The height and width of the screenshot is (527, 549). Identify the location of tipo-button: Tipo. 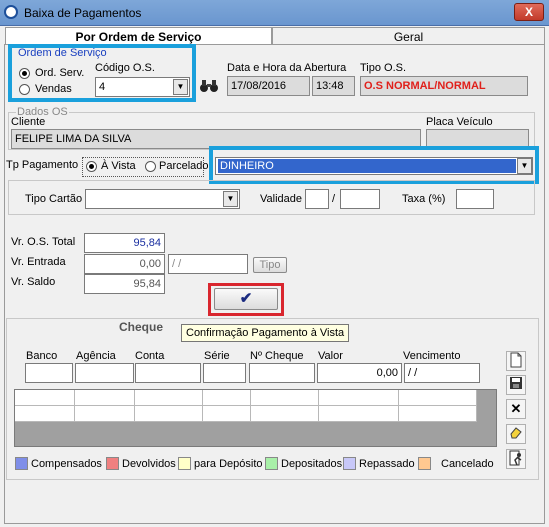
(270, 265).